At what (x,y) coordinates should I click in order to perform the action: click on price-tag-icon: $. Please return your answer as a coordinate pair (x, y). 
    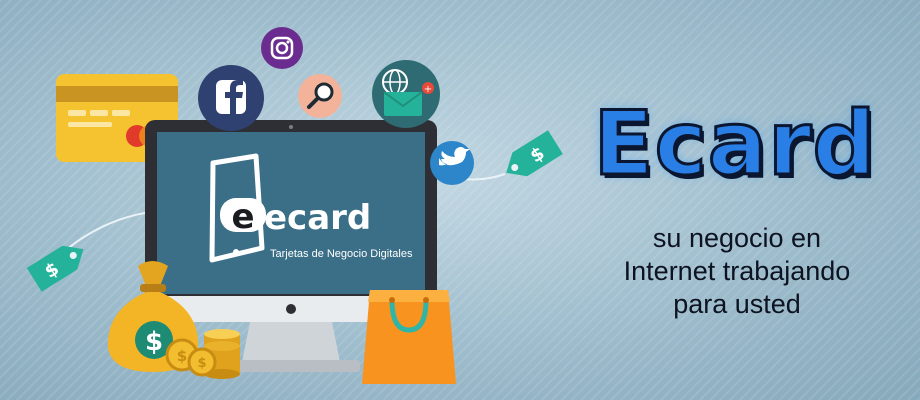
    Looking at the image, I should click on (55, 268).